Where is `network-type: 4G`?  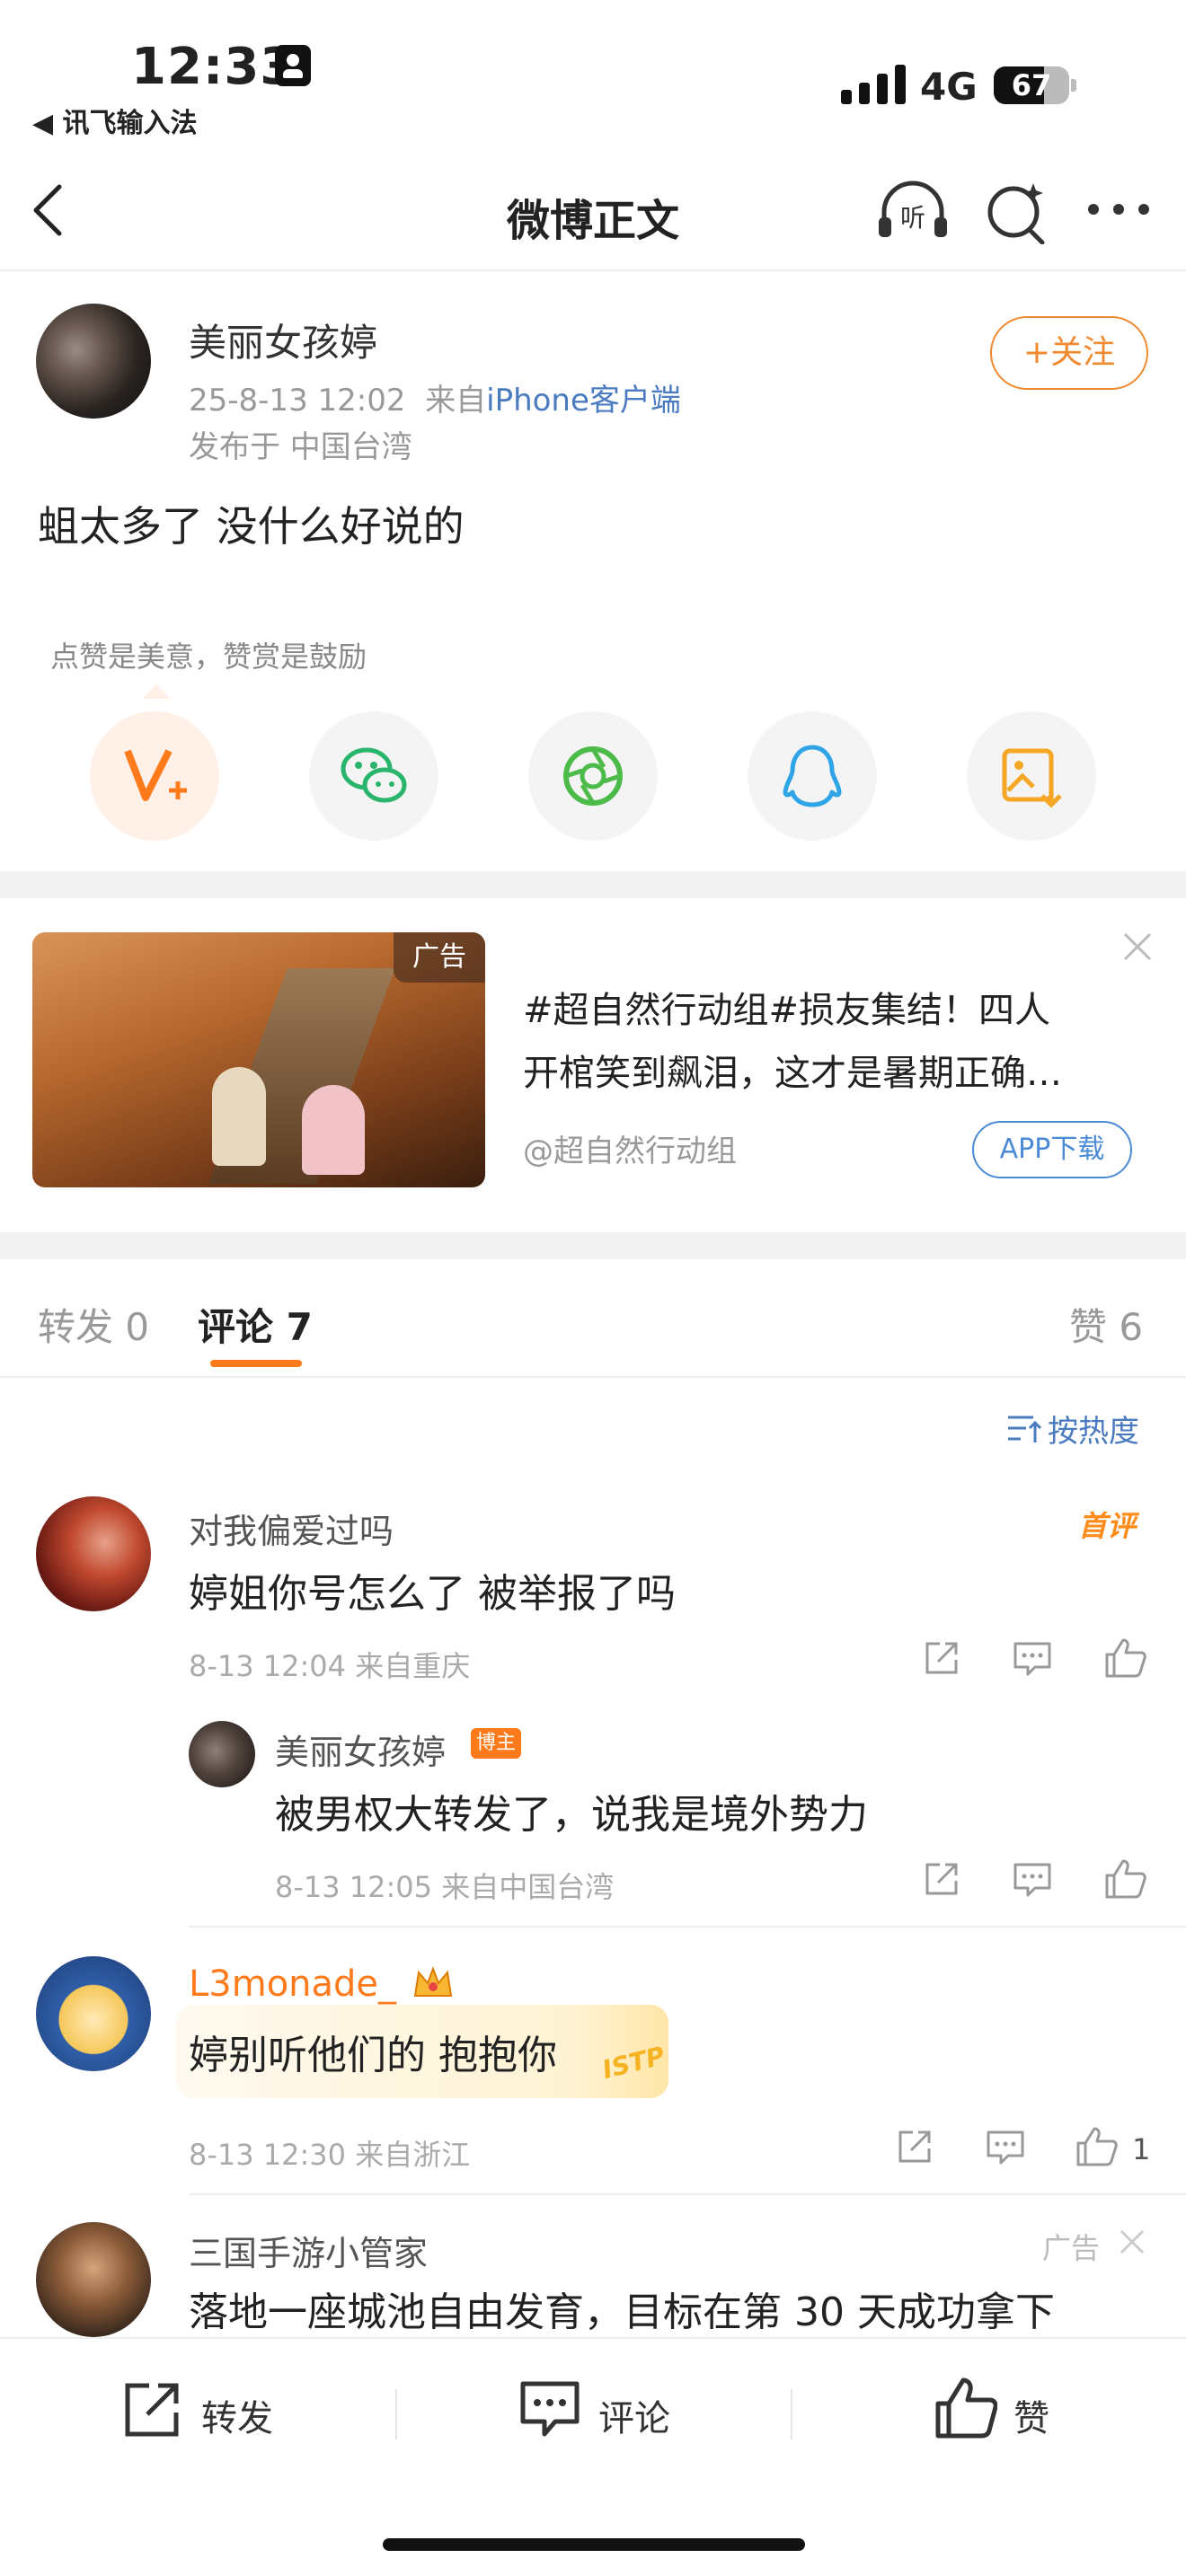 network-type: 4G is located at coordinates (949, 87).